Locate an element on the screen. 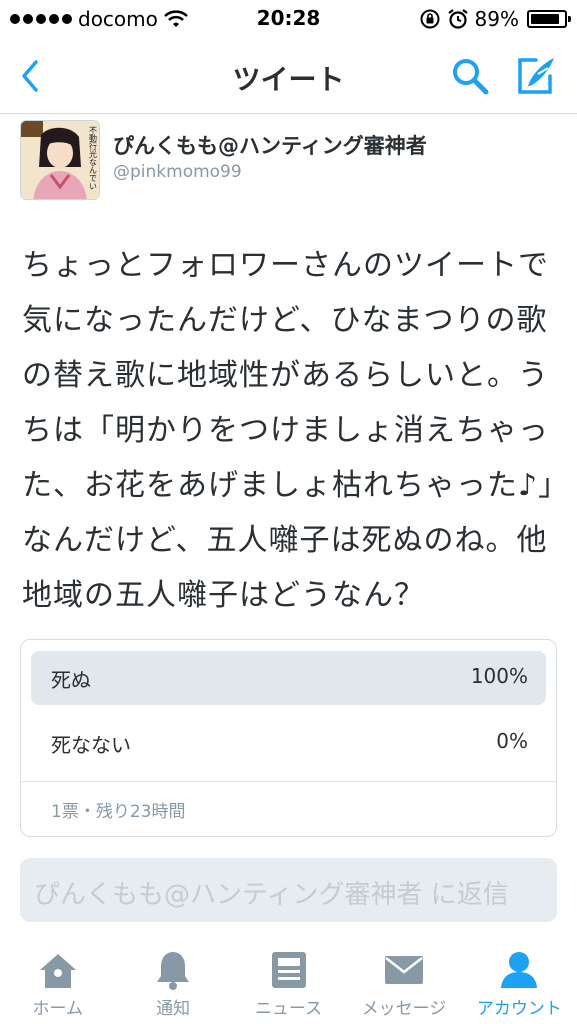 The width and height of the screenshot is (577, 1024). poll-result-bar is located at coordinates (288, 678).